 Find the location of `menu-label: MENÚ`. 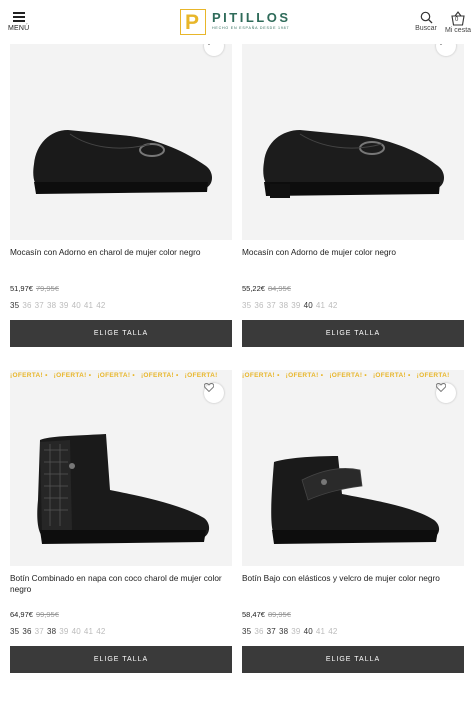

menu-label: MENÚ is located at coordinates (18, 28).